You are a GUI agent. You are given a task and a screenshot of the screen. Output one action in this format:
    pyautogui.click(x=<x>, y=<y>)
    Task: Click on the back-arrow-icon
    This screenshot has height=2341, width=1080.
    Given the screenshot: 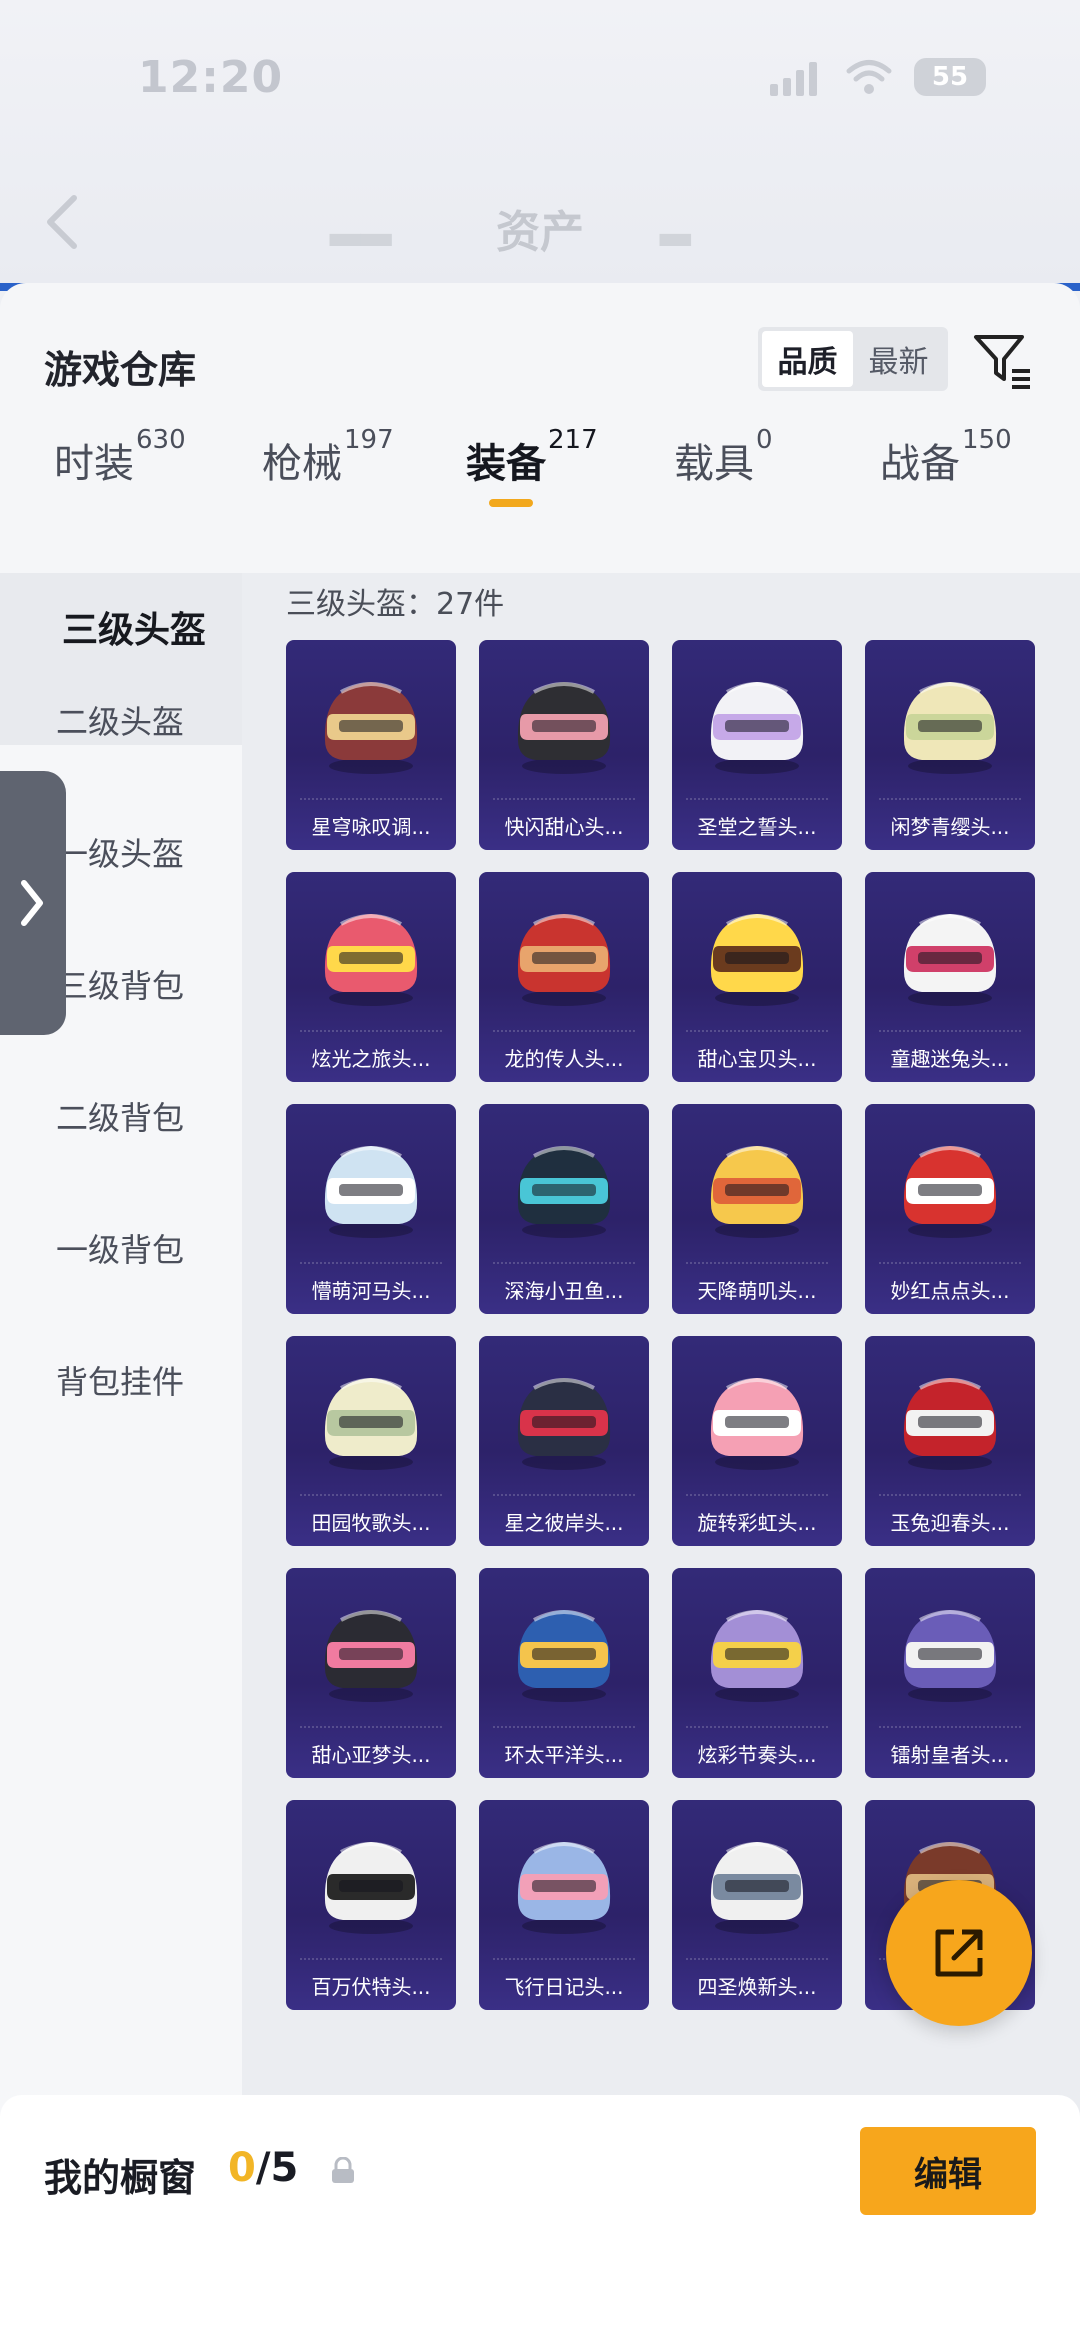 What is the action you would take?
    pyautogui.click(x=62, y=222)
    